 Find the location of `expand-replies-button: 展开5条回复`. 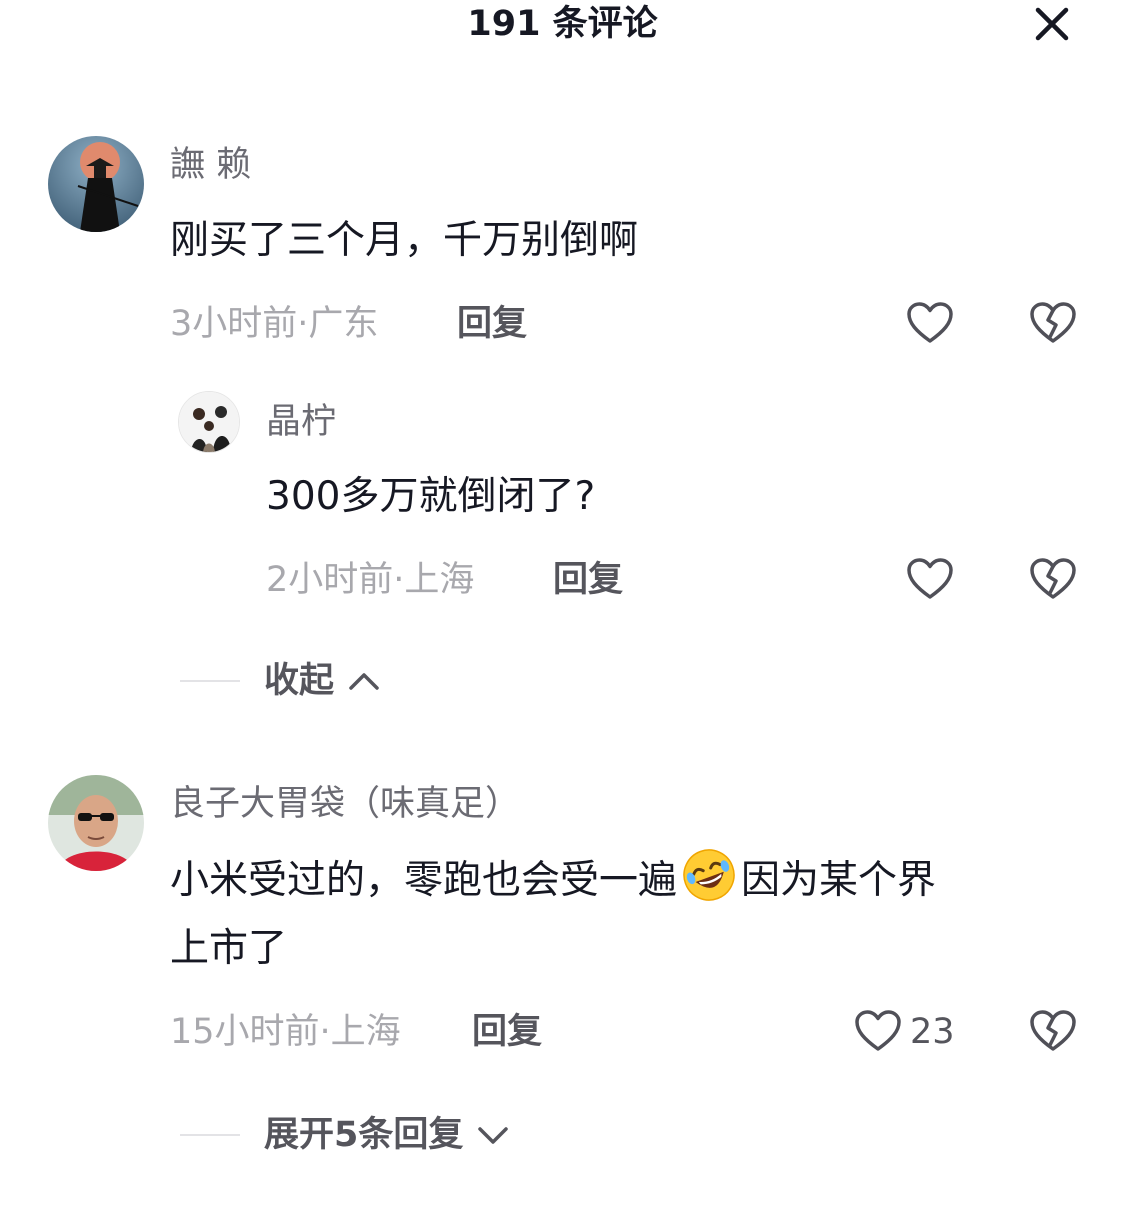

expand-replies-button: 展开5条回复 is located at coordinates (386, 1135).